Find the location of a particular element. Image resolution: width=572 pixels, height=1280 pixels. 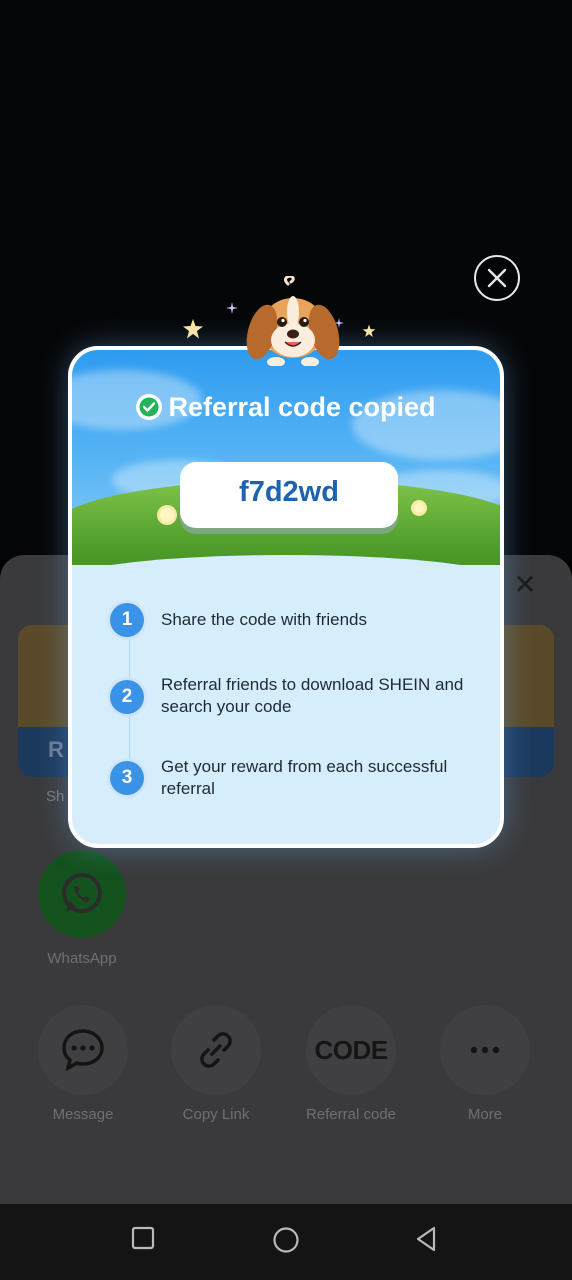

close-icon is located at coordinates (497, 278).